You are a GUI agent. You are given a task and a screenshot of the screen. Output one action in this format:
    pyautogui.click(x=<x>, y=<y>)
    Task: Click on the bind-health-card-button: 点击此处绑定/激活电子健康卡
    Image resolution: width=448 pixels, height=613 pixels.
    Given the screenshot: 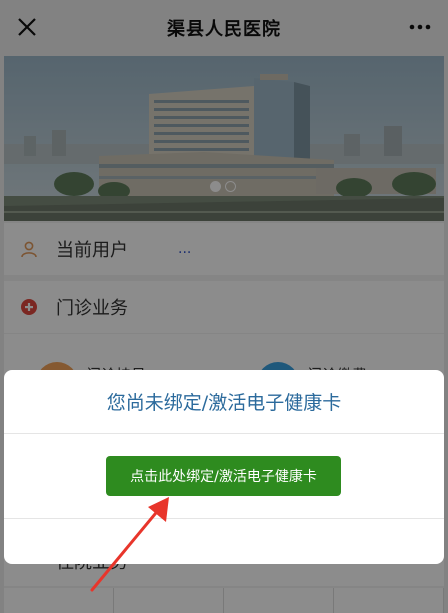 What is the action you would take?
    pyautogui.click(x=223, y=476)
    